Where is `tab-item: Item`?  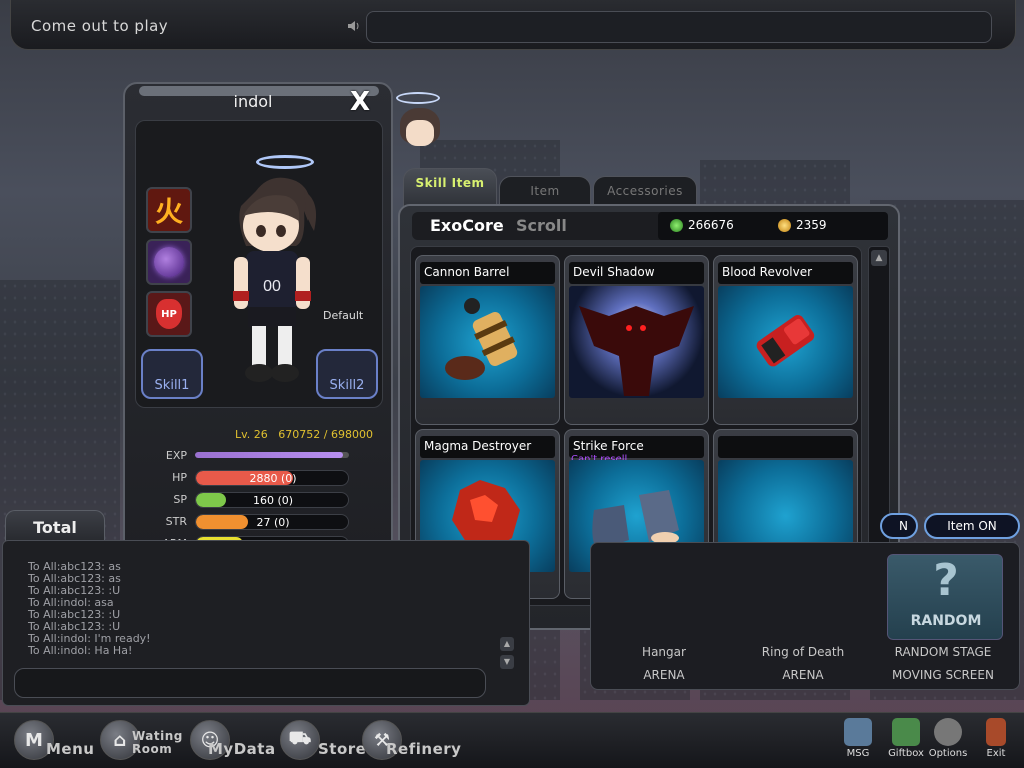
tab-item: Item is located at coordinates (545, 191).